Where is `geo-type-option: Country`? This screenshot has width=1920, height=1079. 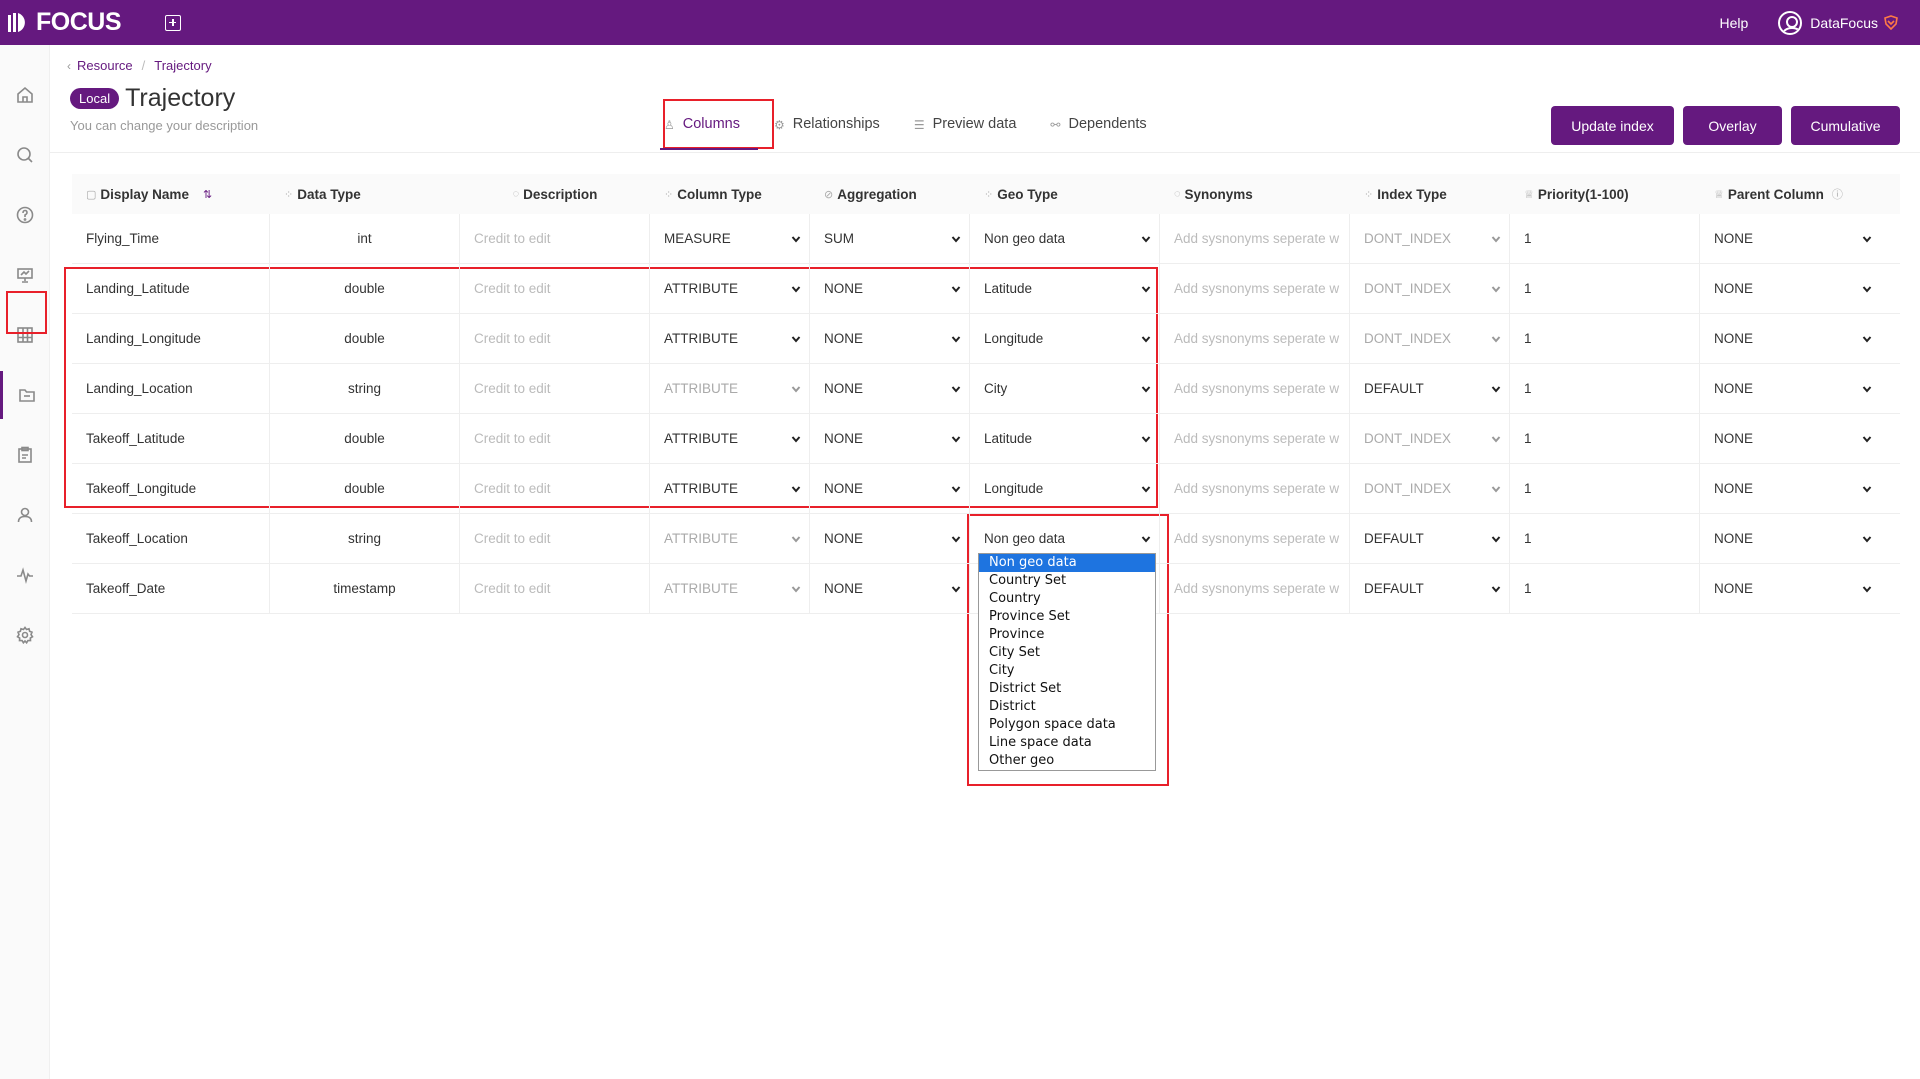 geo-type-option: Country is located at coordinates (1067, 599).